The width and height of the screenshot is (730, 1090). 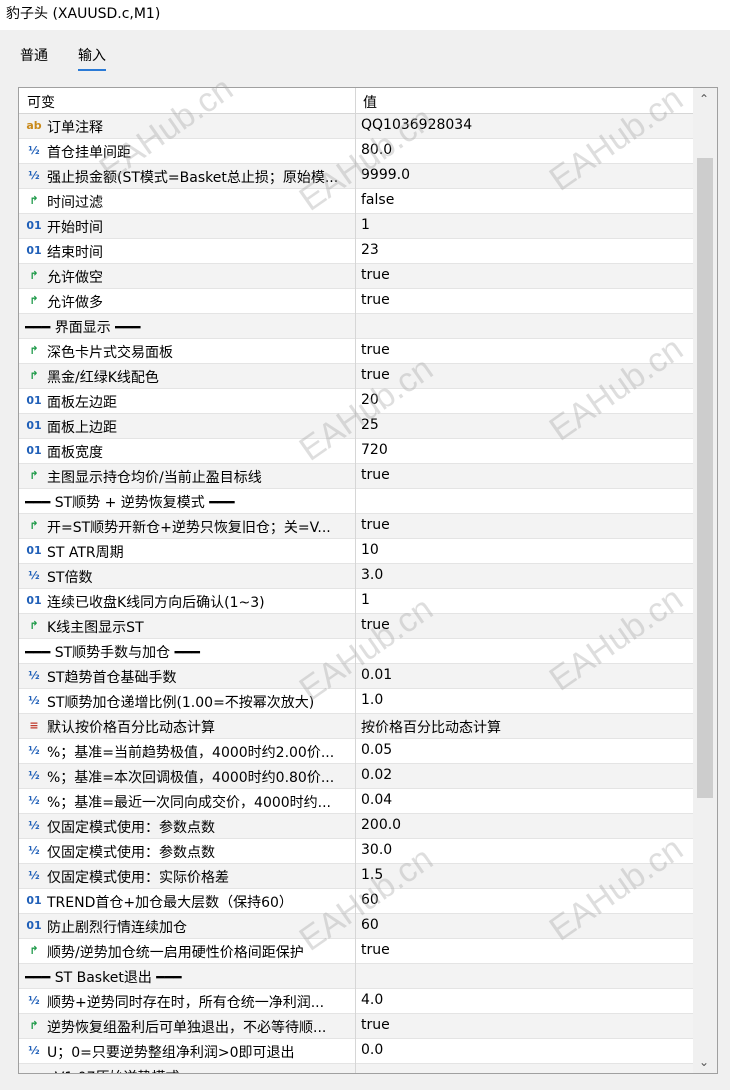 I want to click on parameter-value: 25, so click(x=523, y=425).